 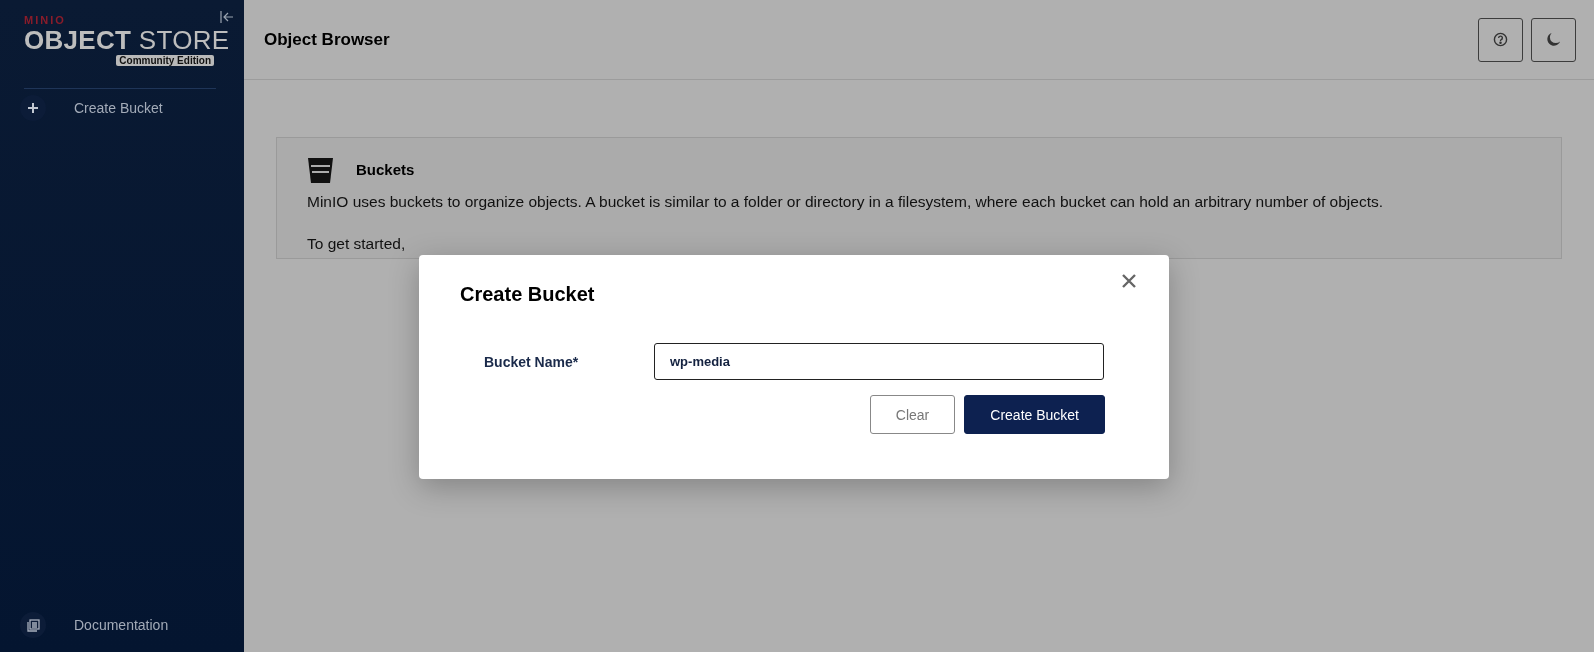 I want to click on help-icon, so click(x=1500, y=39).